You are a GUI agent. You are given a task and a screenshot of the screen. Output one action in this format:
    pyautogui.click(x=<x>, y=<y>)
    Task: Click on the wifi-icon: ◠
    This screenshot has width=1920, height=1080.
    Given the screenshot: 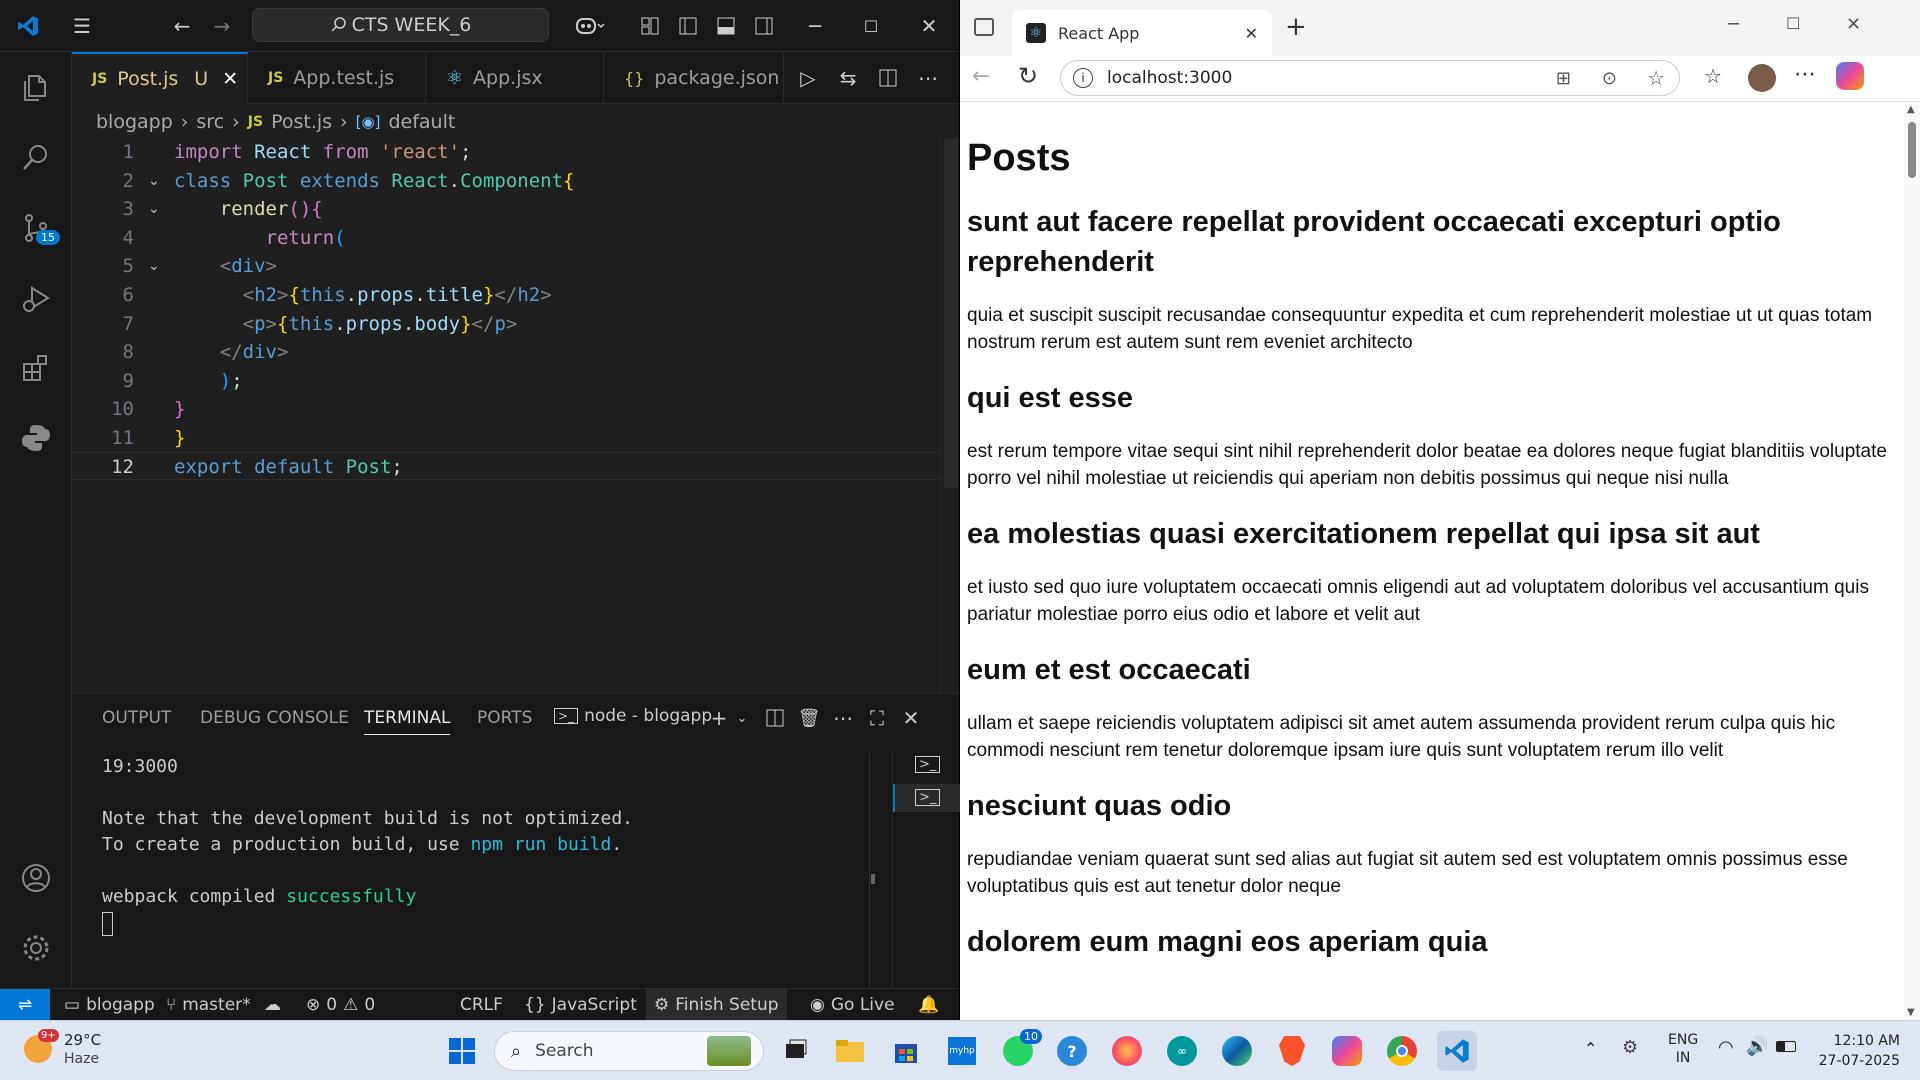 What is the action you would take?
    pyautogui.click(x=1726, y=1047)
    